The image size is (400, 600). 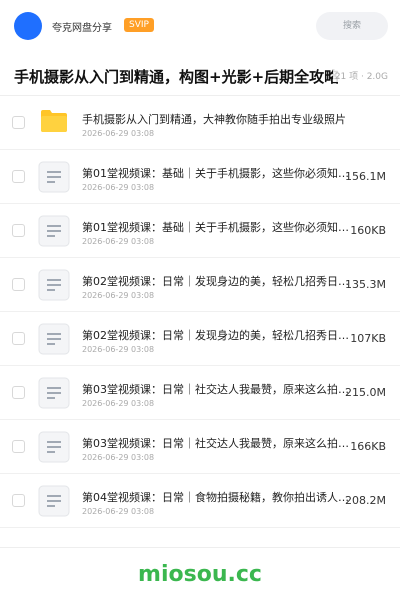 I want to click on file-name: 手机摄影从入门到精通，大神教你随手拍出专业级照片, so click(x=214, y=119).